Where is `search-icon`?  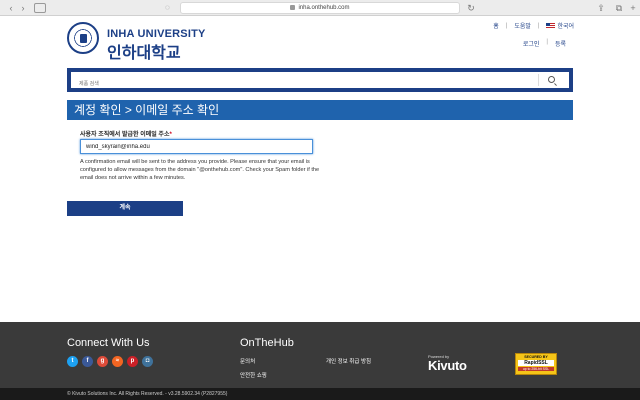
search-icon is located at coordinates (551, 79).